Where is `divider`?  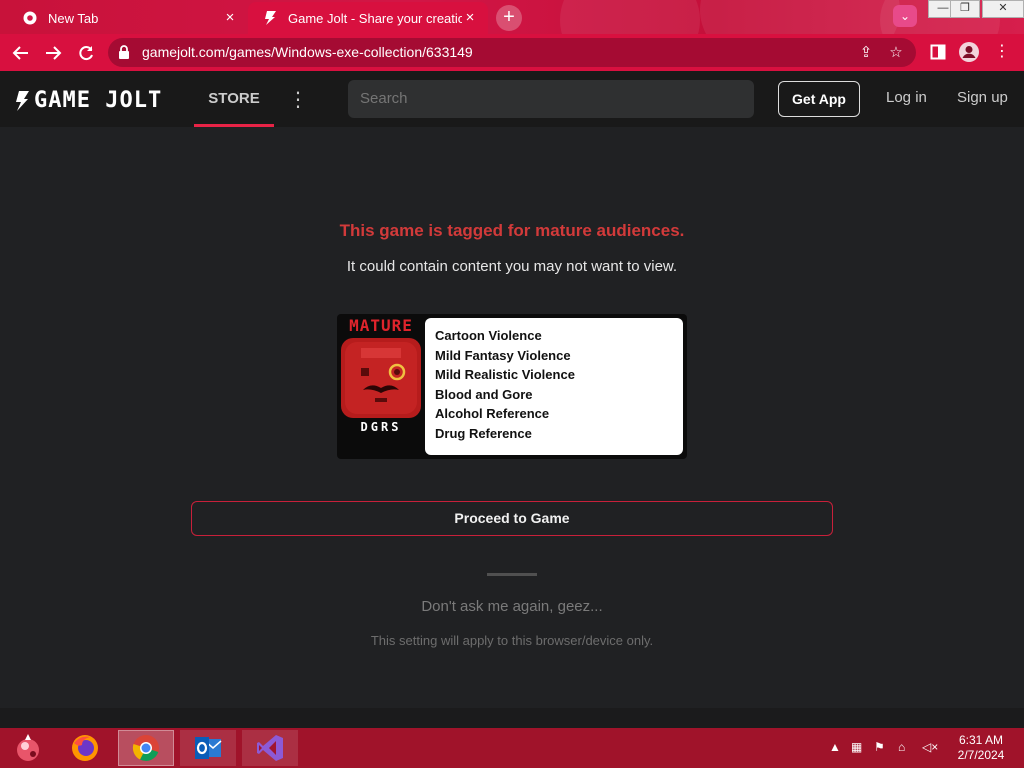
divider is located at coordinates (512, 574).